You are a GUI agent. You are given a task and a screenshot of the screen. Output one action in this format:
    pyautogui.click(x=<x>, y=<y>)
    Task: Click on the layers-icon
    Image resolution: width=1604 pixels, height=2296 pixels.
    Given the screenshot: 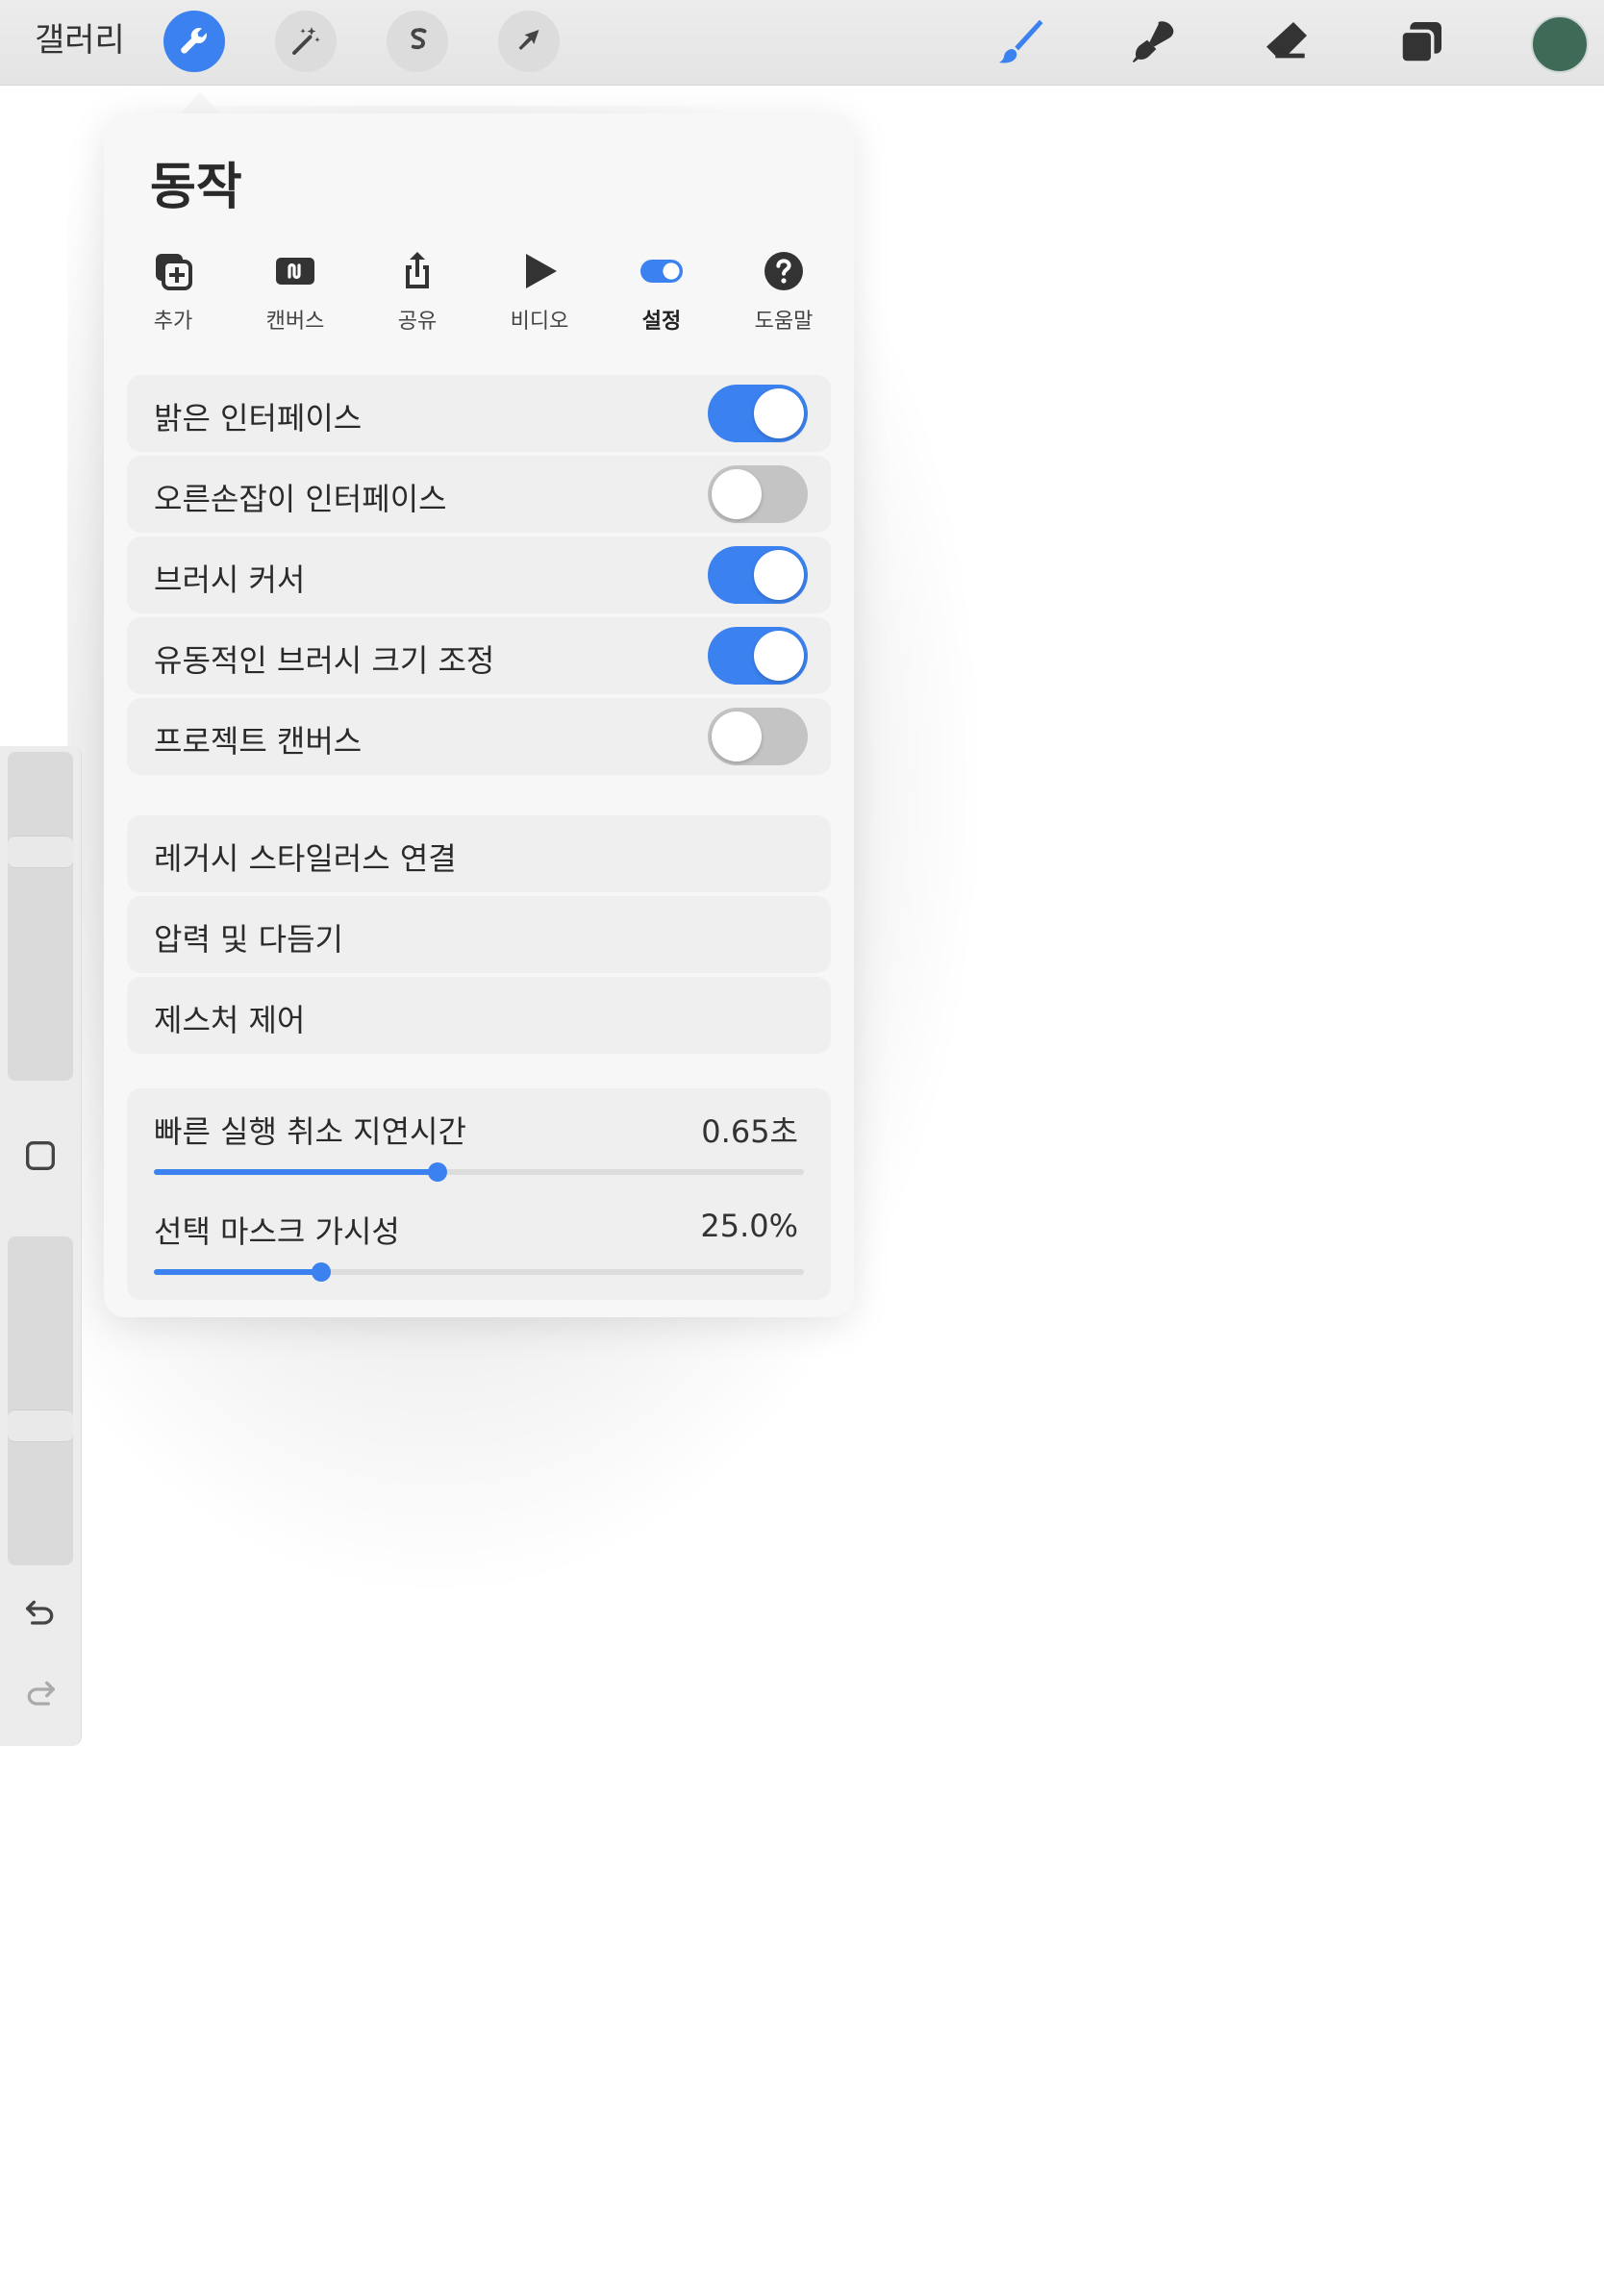 What is the action you would take?
    pyautogui.click(x=1420, y=43)
    